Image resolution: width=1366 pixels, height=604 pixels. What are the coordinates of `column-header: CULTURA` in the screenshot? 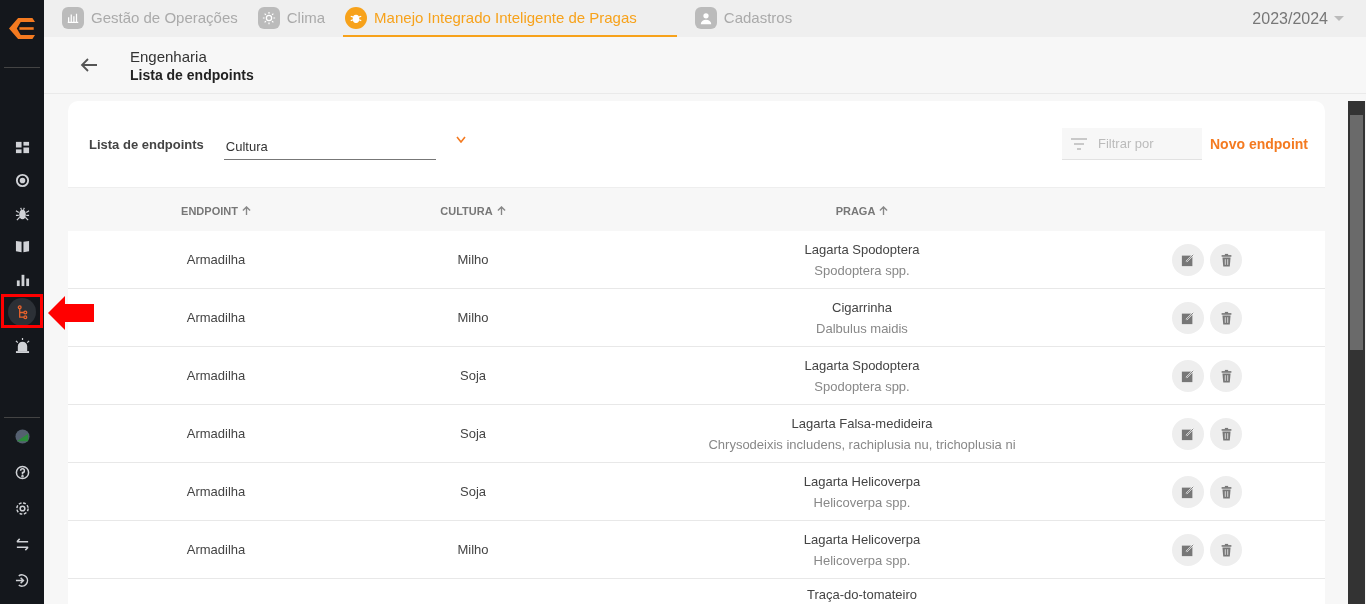 It's located at (473, 210).